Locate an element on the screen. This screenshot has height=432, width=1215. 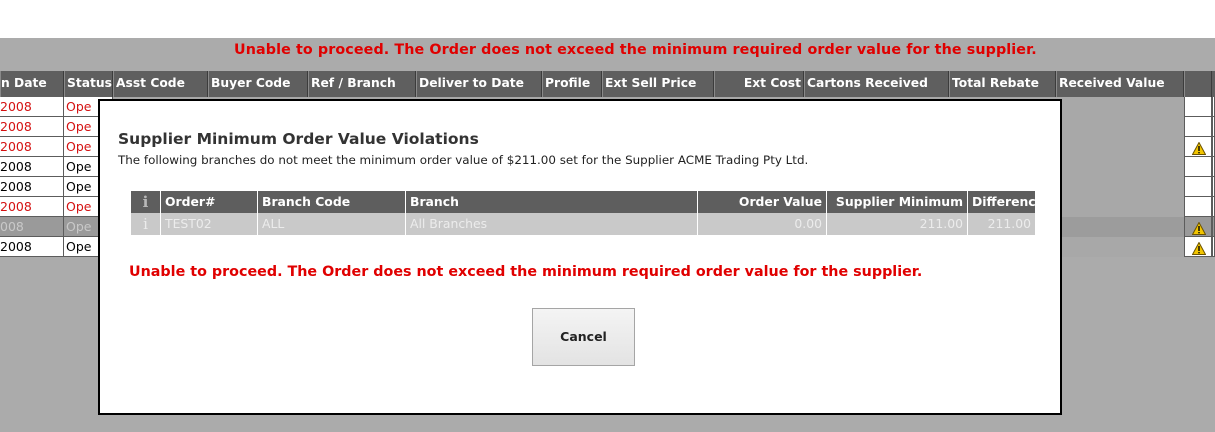
difference: 211.00 is located at coordinates (1009, 223).